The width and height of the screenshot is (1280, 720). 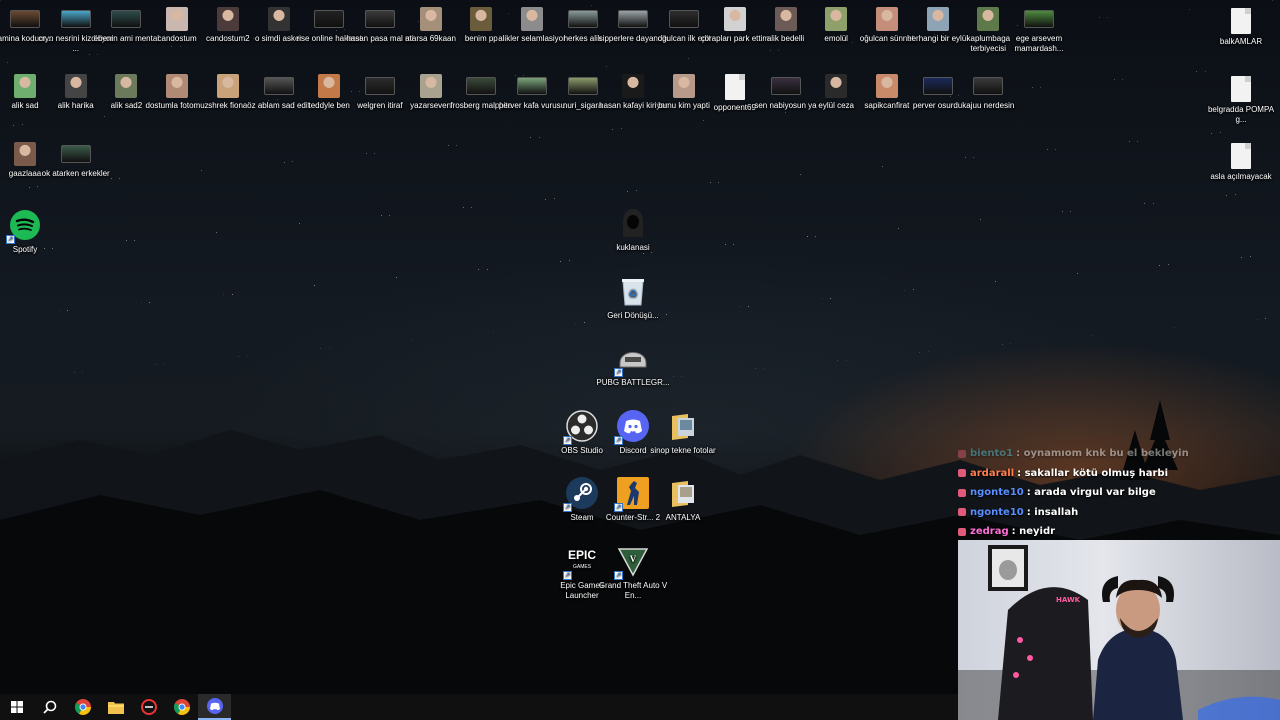 What do you see at coordinates (633, 291) in the screenshot?
I see `recycle-bin-icon: ♻` at bounding box center [633, 291].